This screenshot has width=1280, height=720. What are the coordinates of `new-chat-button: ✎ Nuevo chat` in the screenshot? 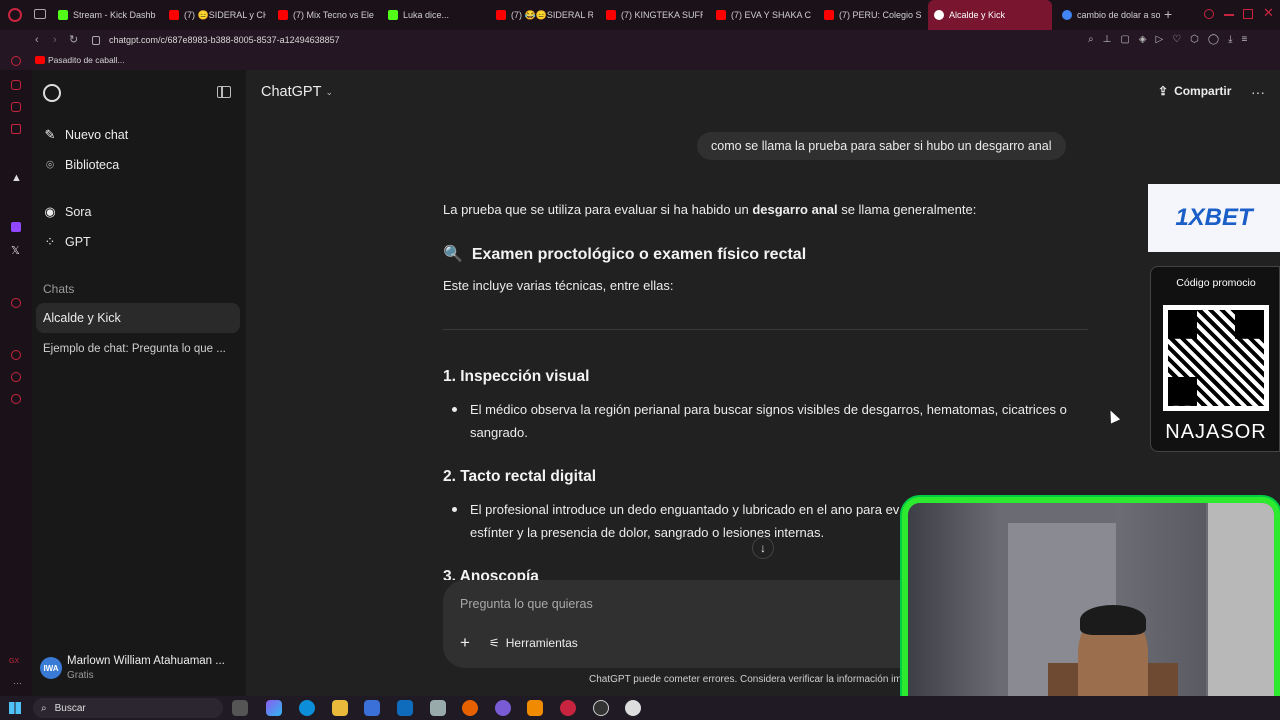 It's located at (137, 135).